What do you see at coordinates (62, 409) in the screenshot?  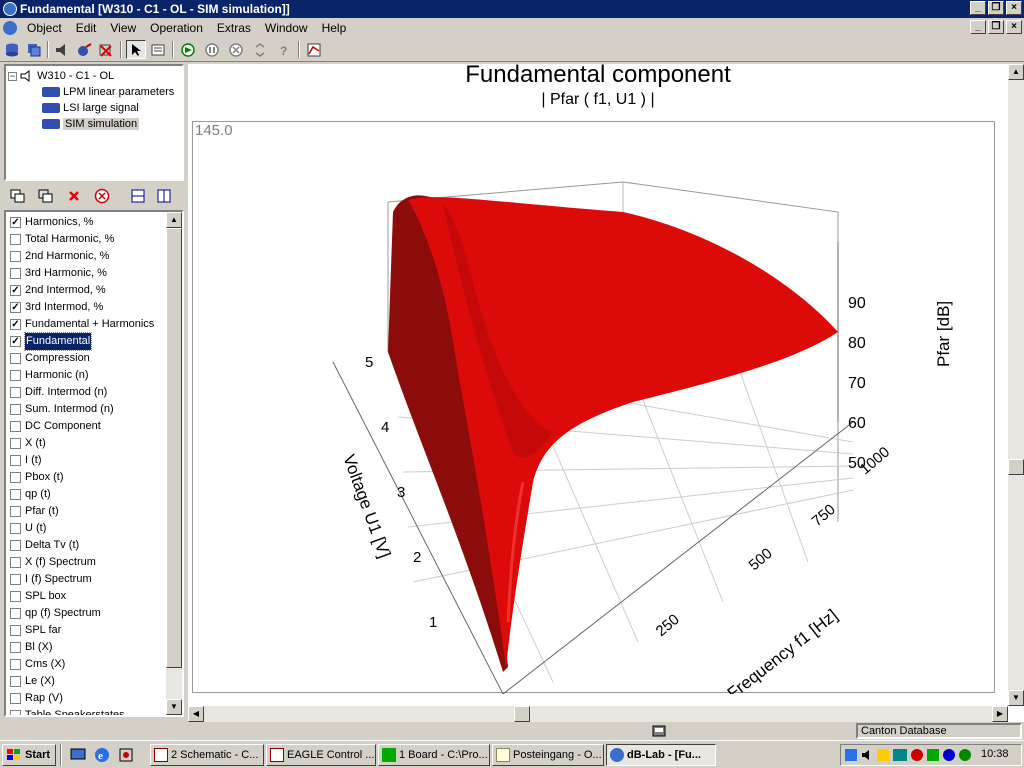 I see `list-item: Sum. Intermod (n)` at bounding box center [62, 409].